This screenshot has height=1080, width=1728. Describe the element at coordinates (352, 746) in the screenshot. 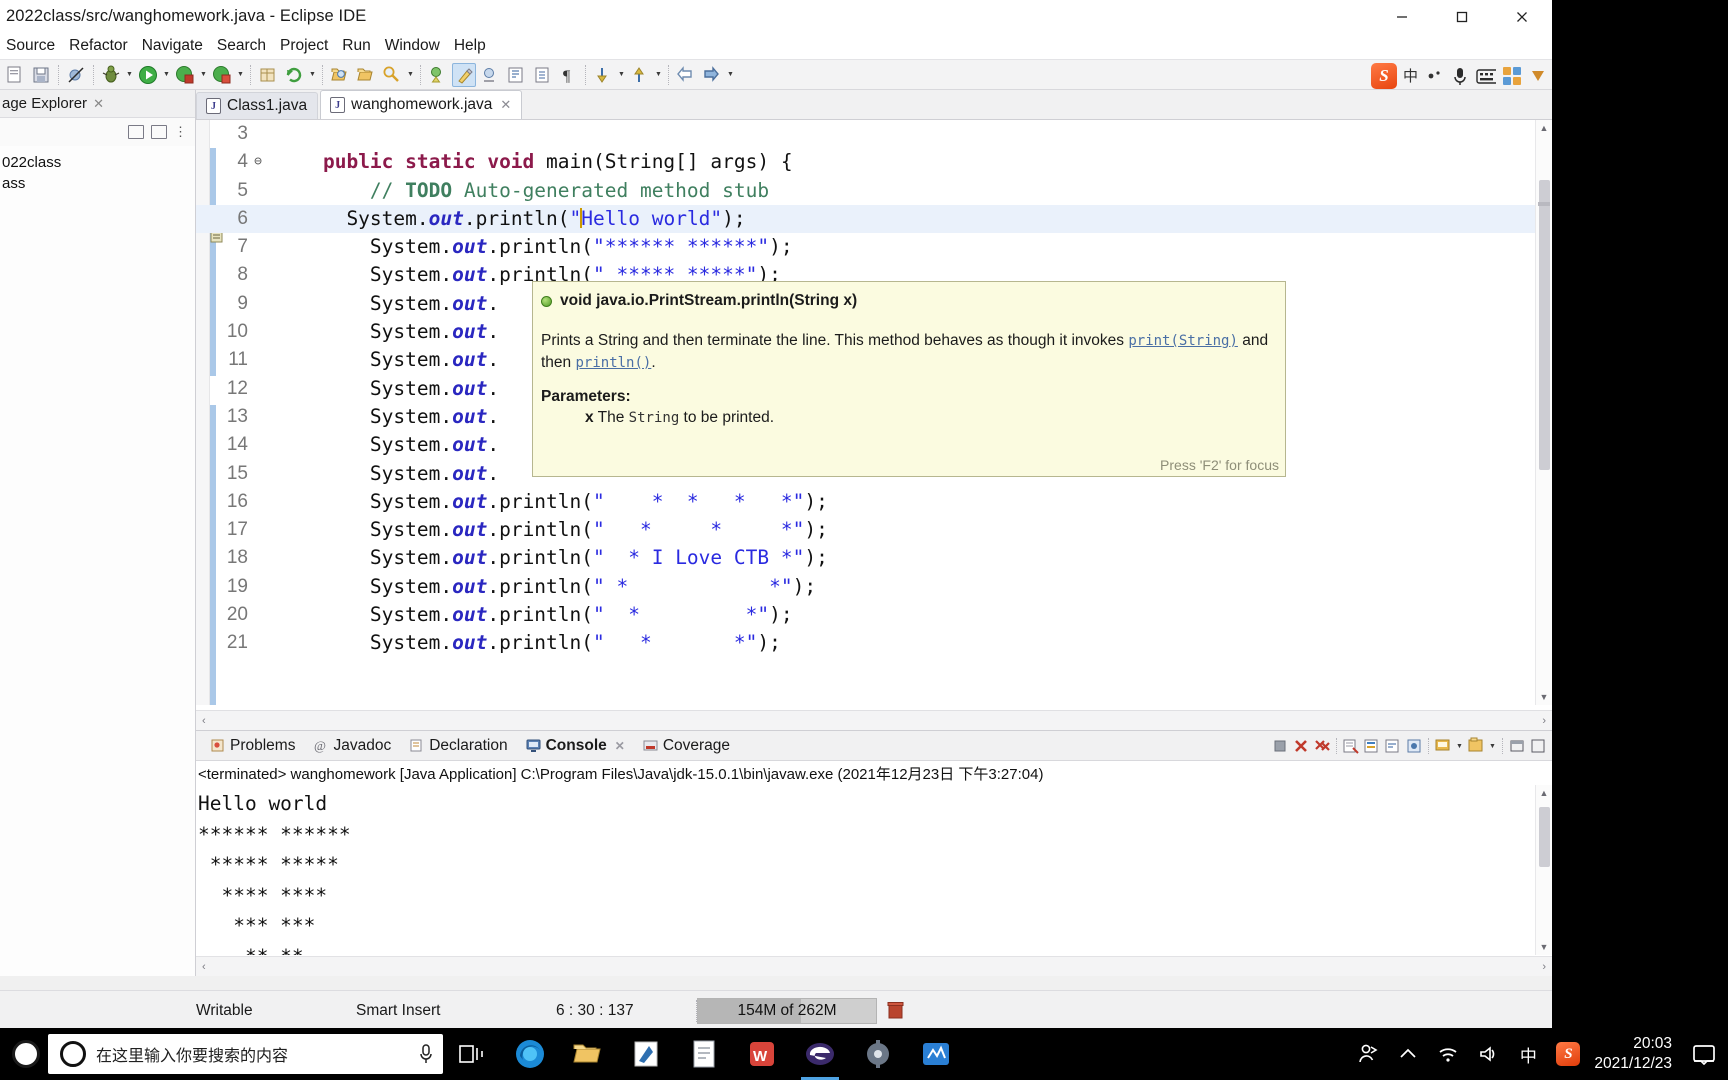

I see `tab-javadoc: @ Javadoc` at that location.